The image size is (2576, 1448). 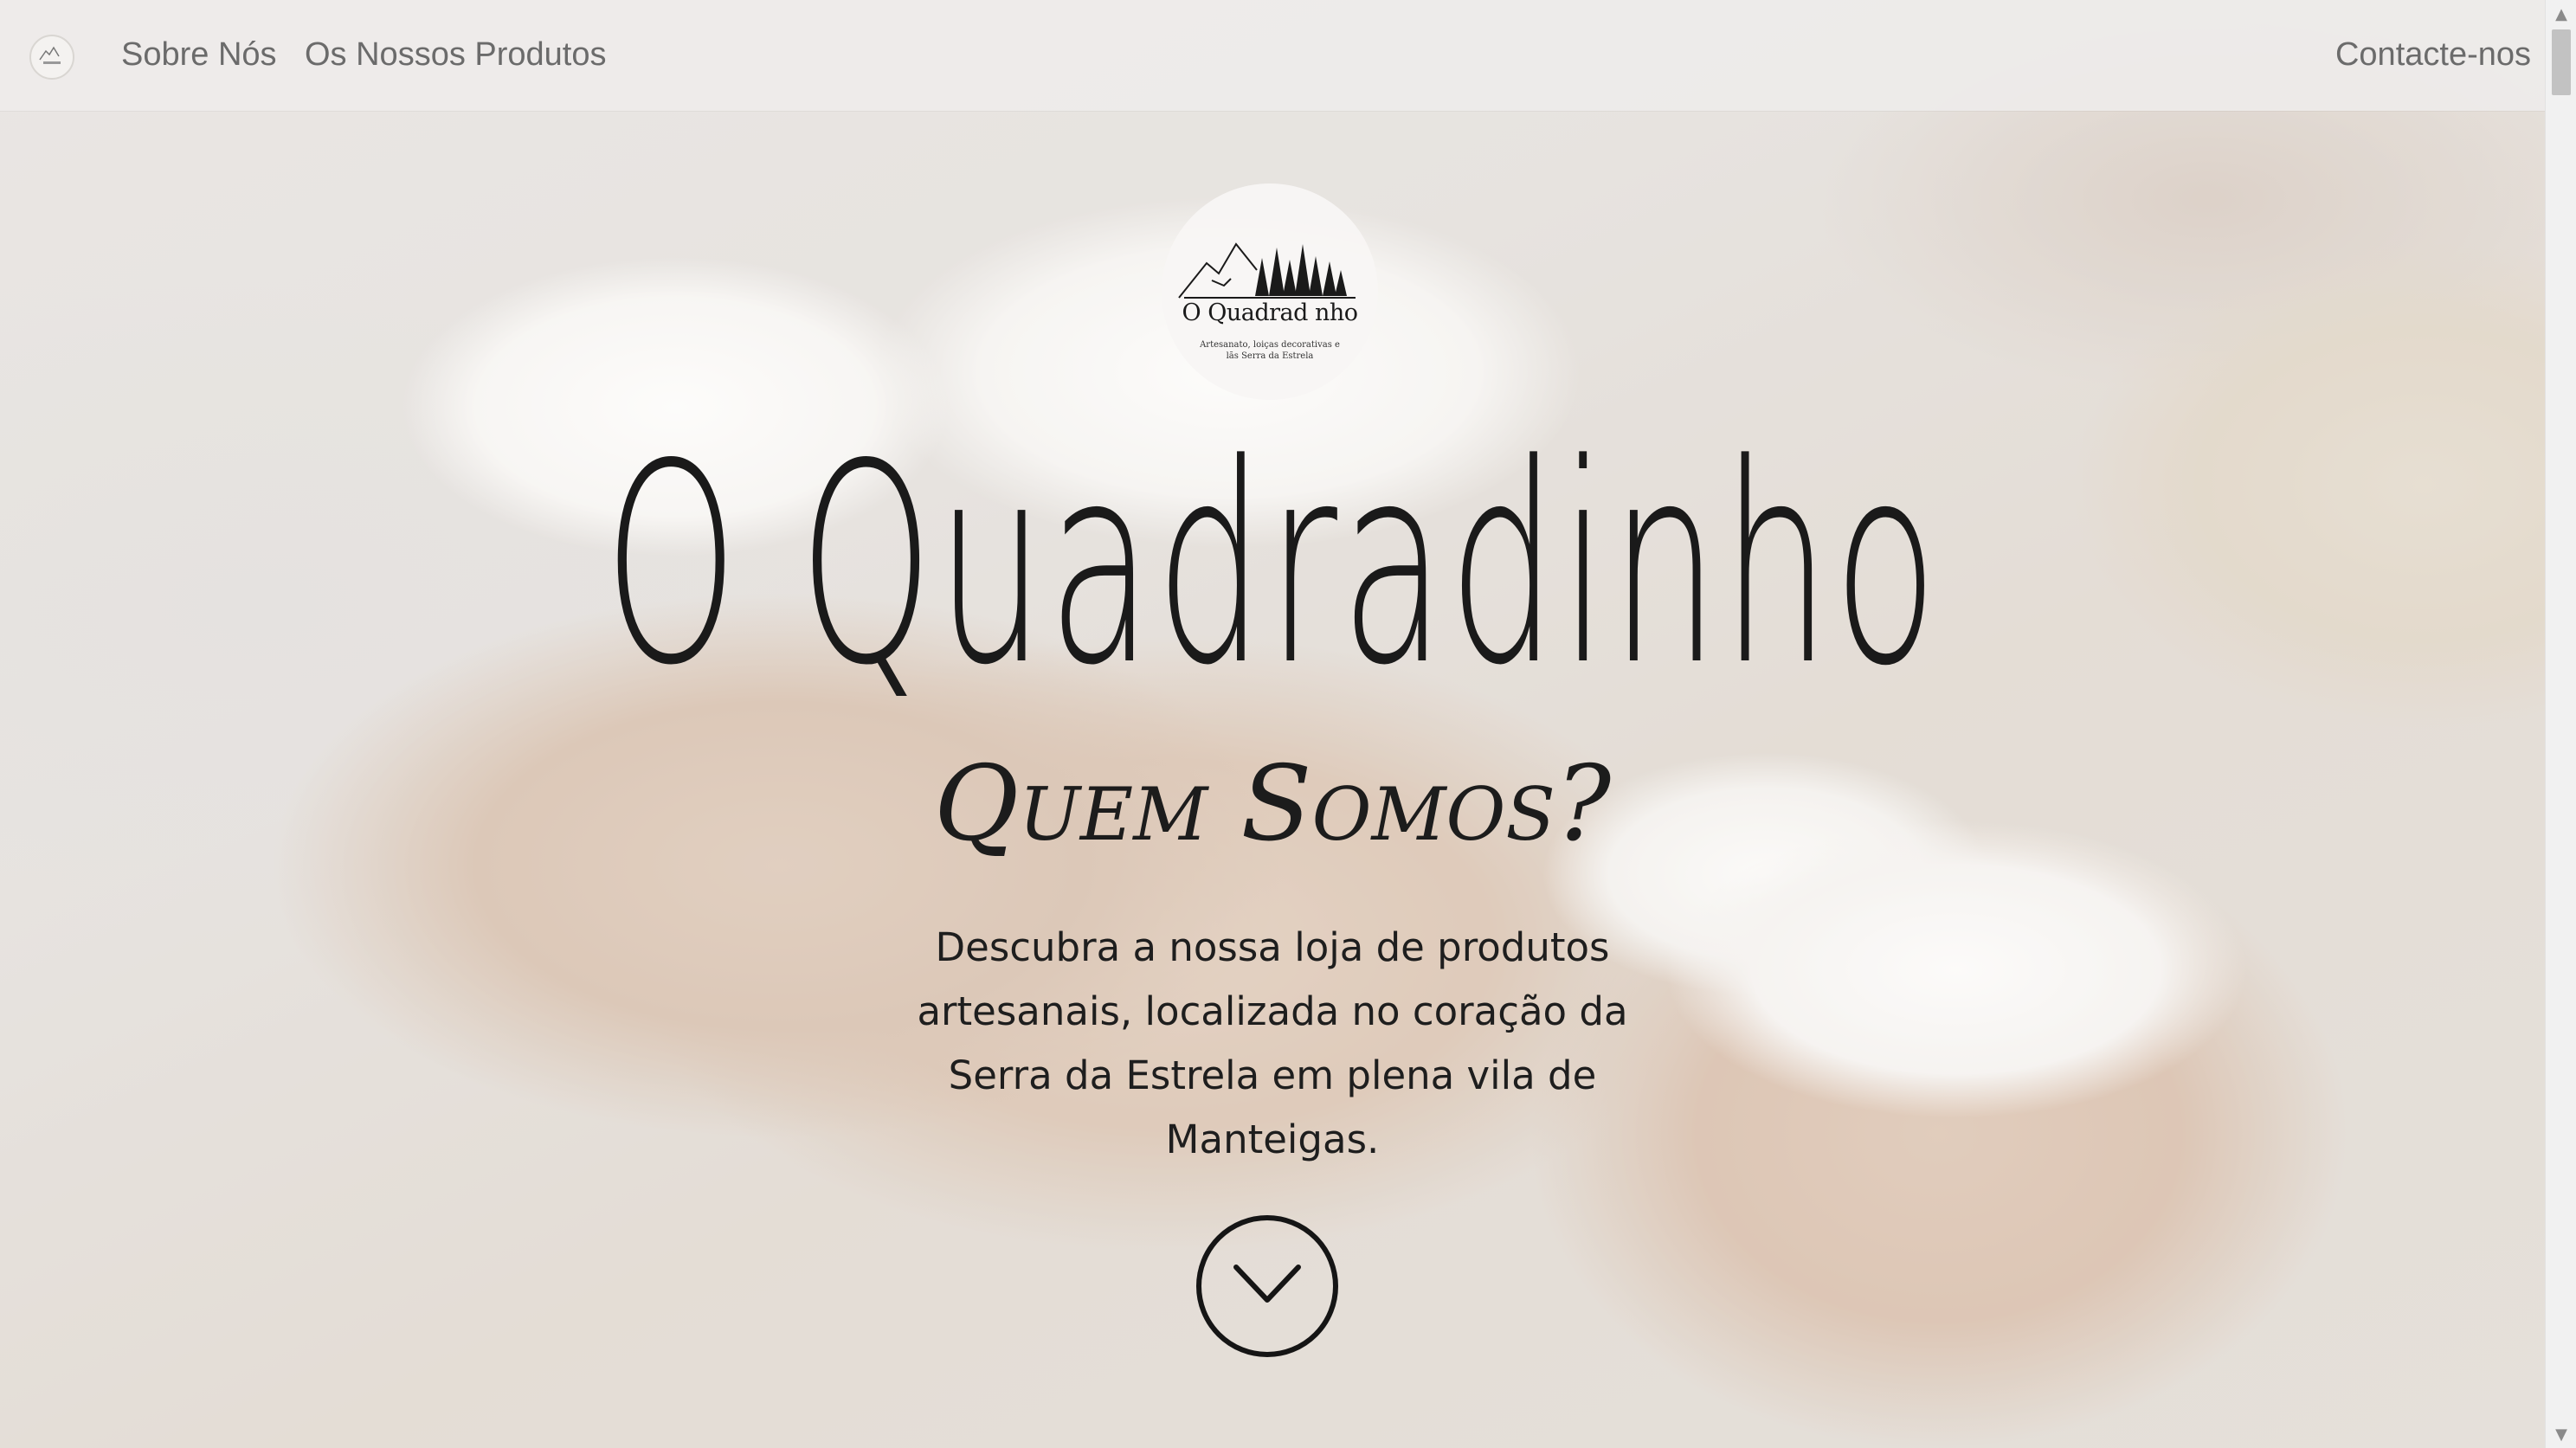 I want to click on mountain-trees-logo-icon, so click(x=1267, y=270).